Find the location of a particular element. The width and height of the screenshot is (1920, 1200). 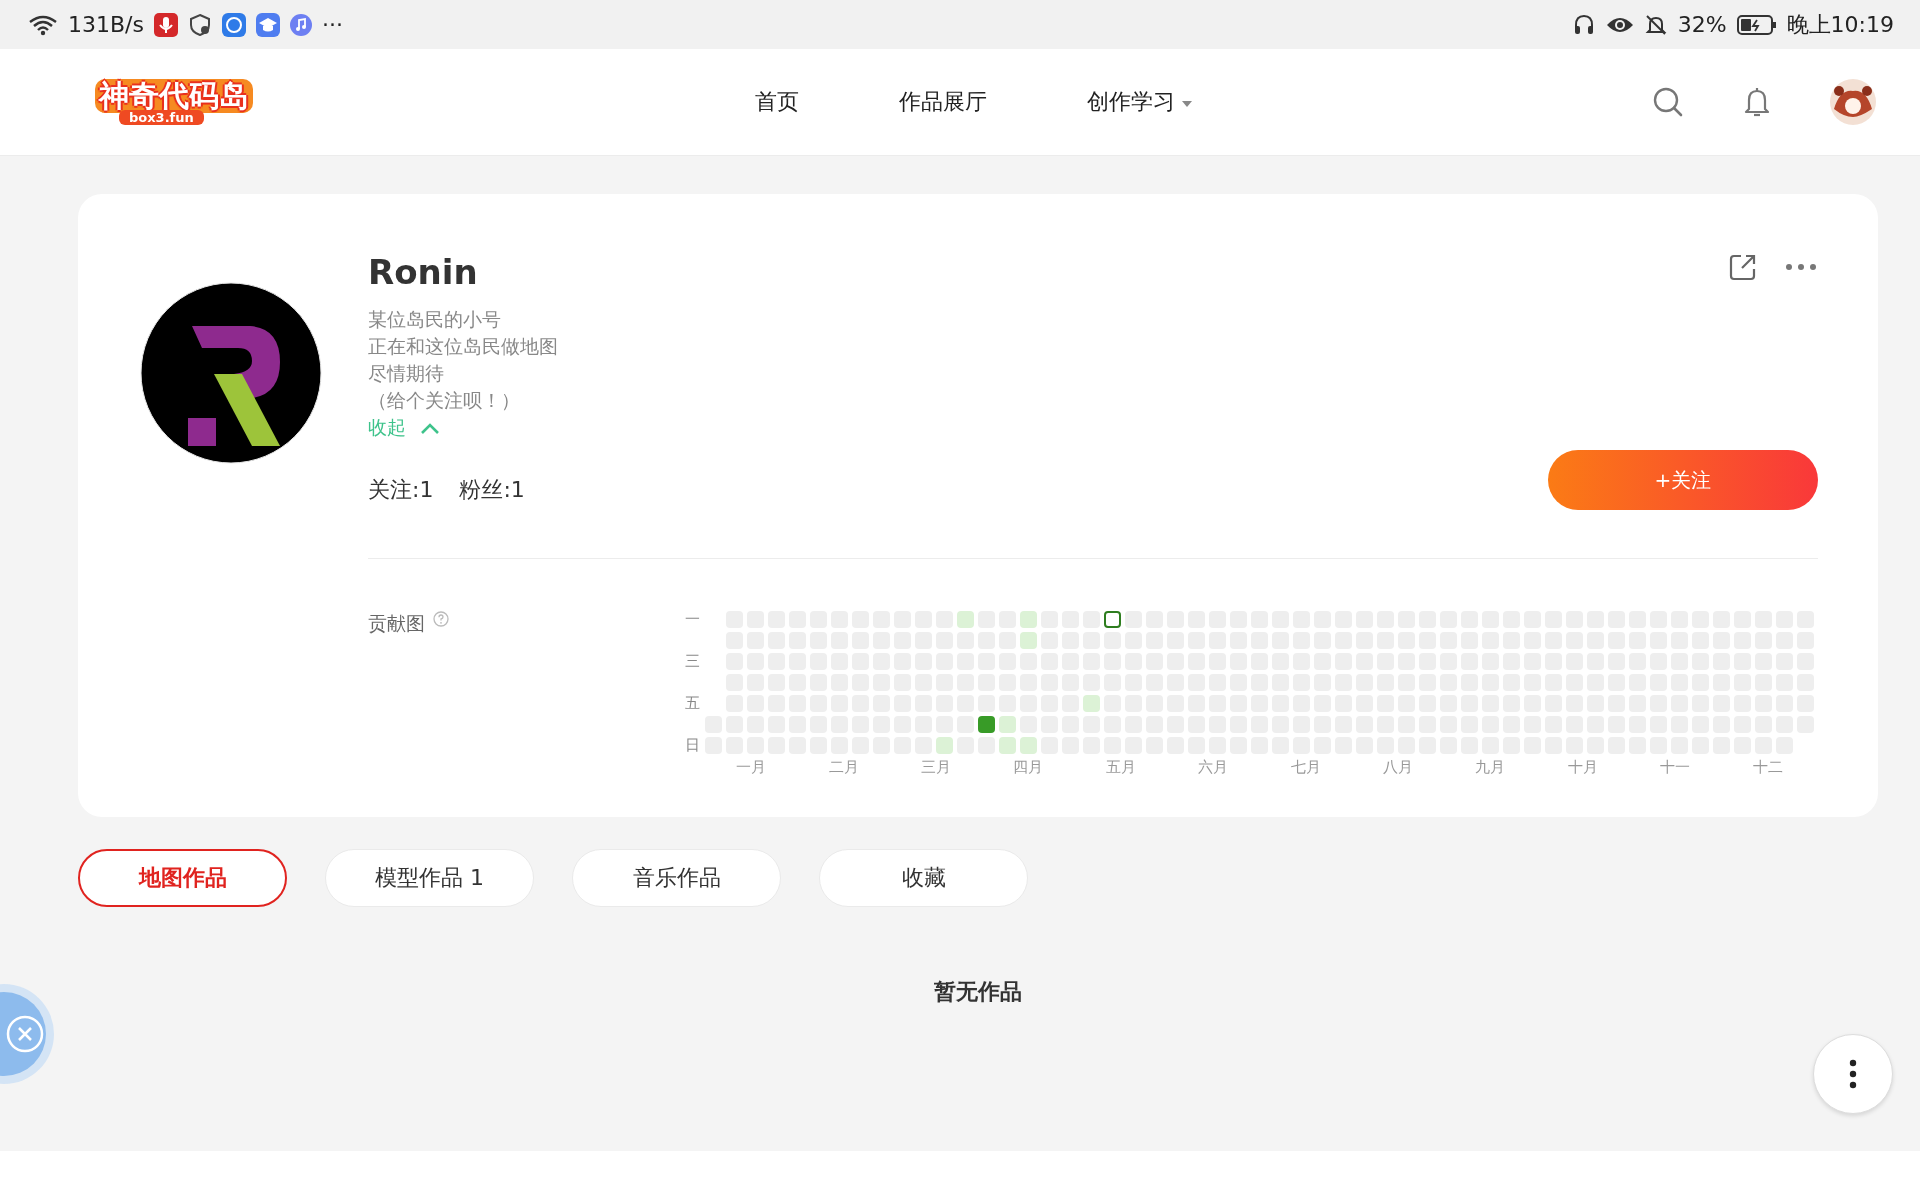

tab: 模型作品 1 is located at coordinates (429, 878).